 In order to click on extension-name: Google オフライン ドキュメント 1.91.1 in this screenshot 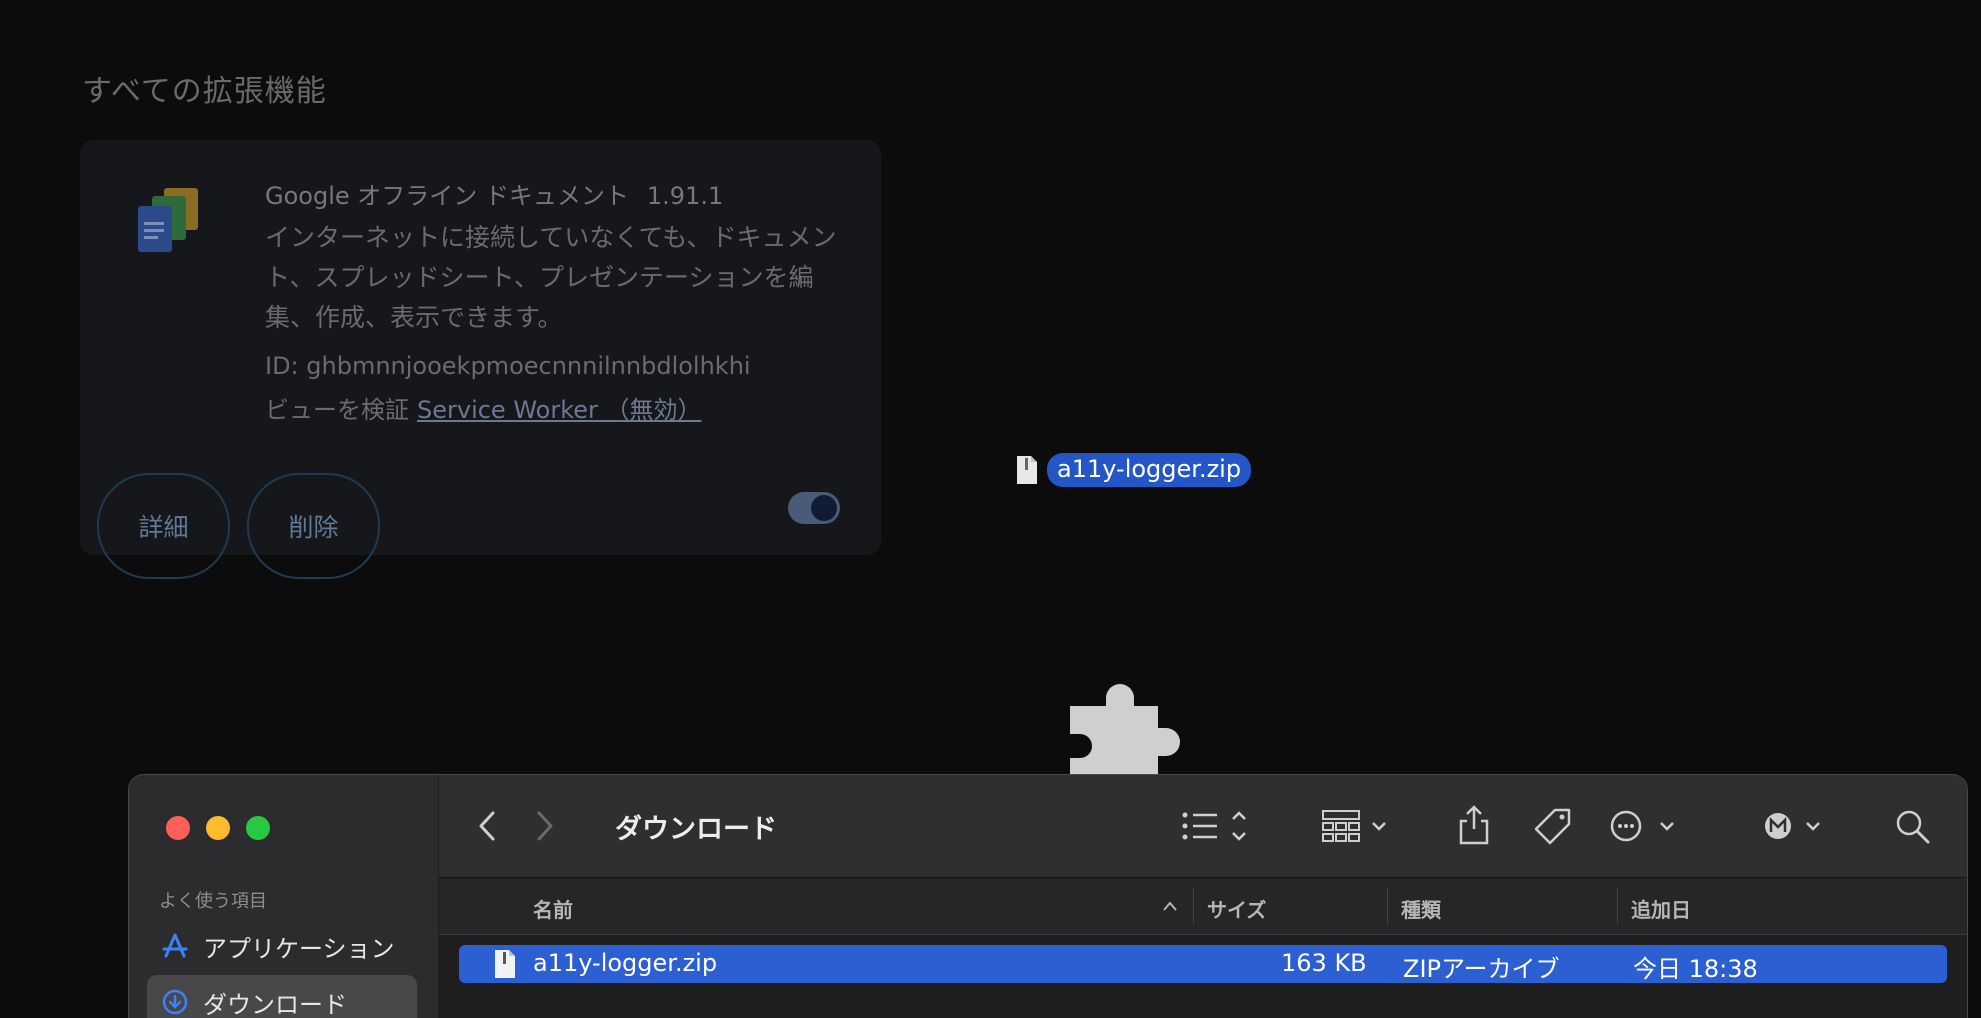, I will do `click(494, 193)`.